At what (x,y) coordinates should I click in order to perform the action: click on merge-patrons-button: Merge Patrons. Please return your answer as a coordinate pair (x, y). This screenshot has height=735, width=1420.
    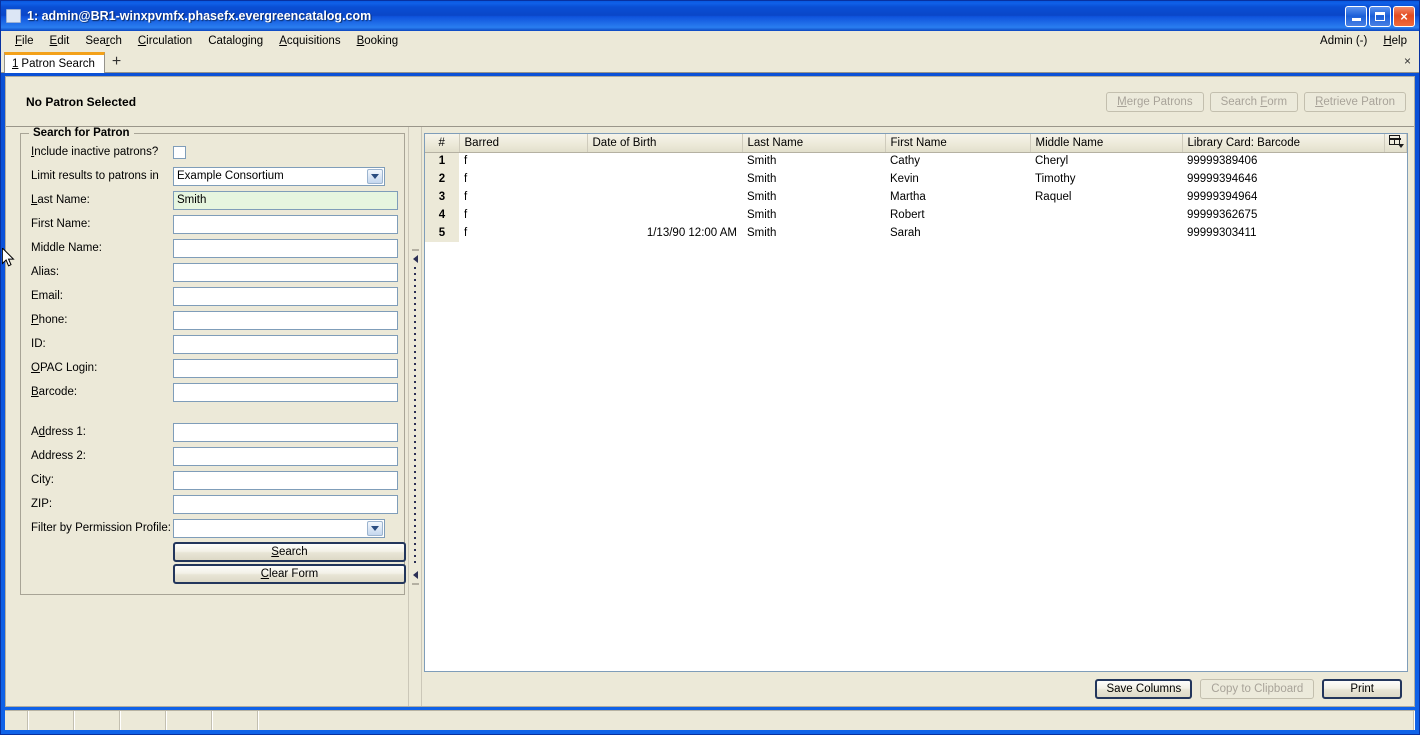
    Looking at the image, I should click on (1155, 101).